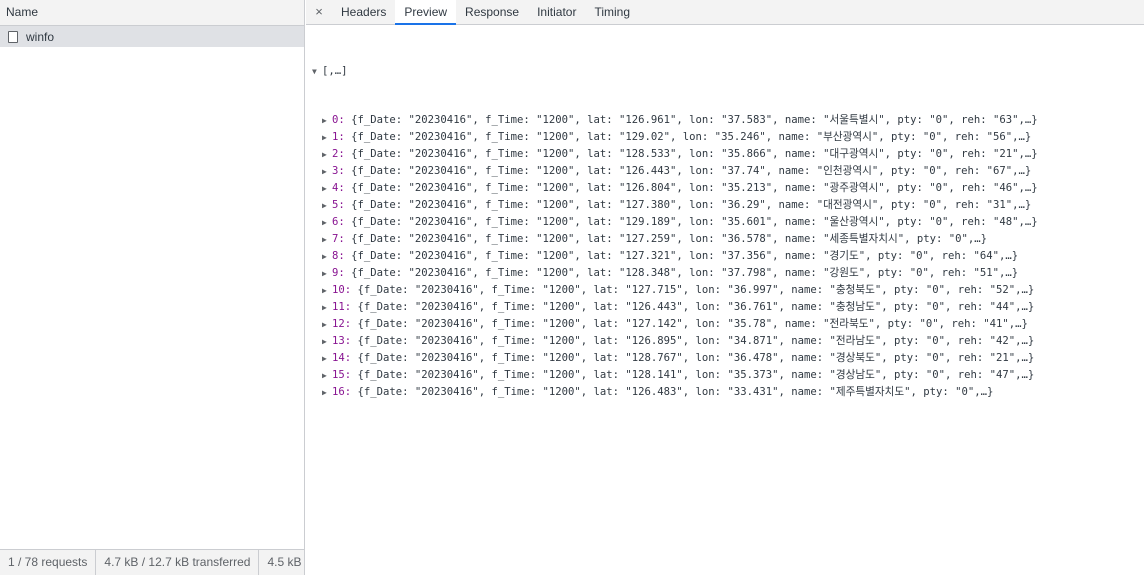 The width and height of the screenshot is (1144, 575). I want to click on tab-timing: Timing, so click(612, 12).